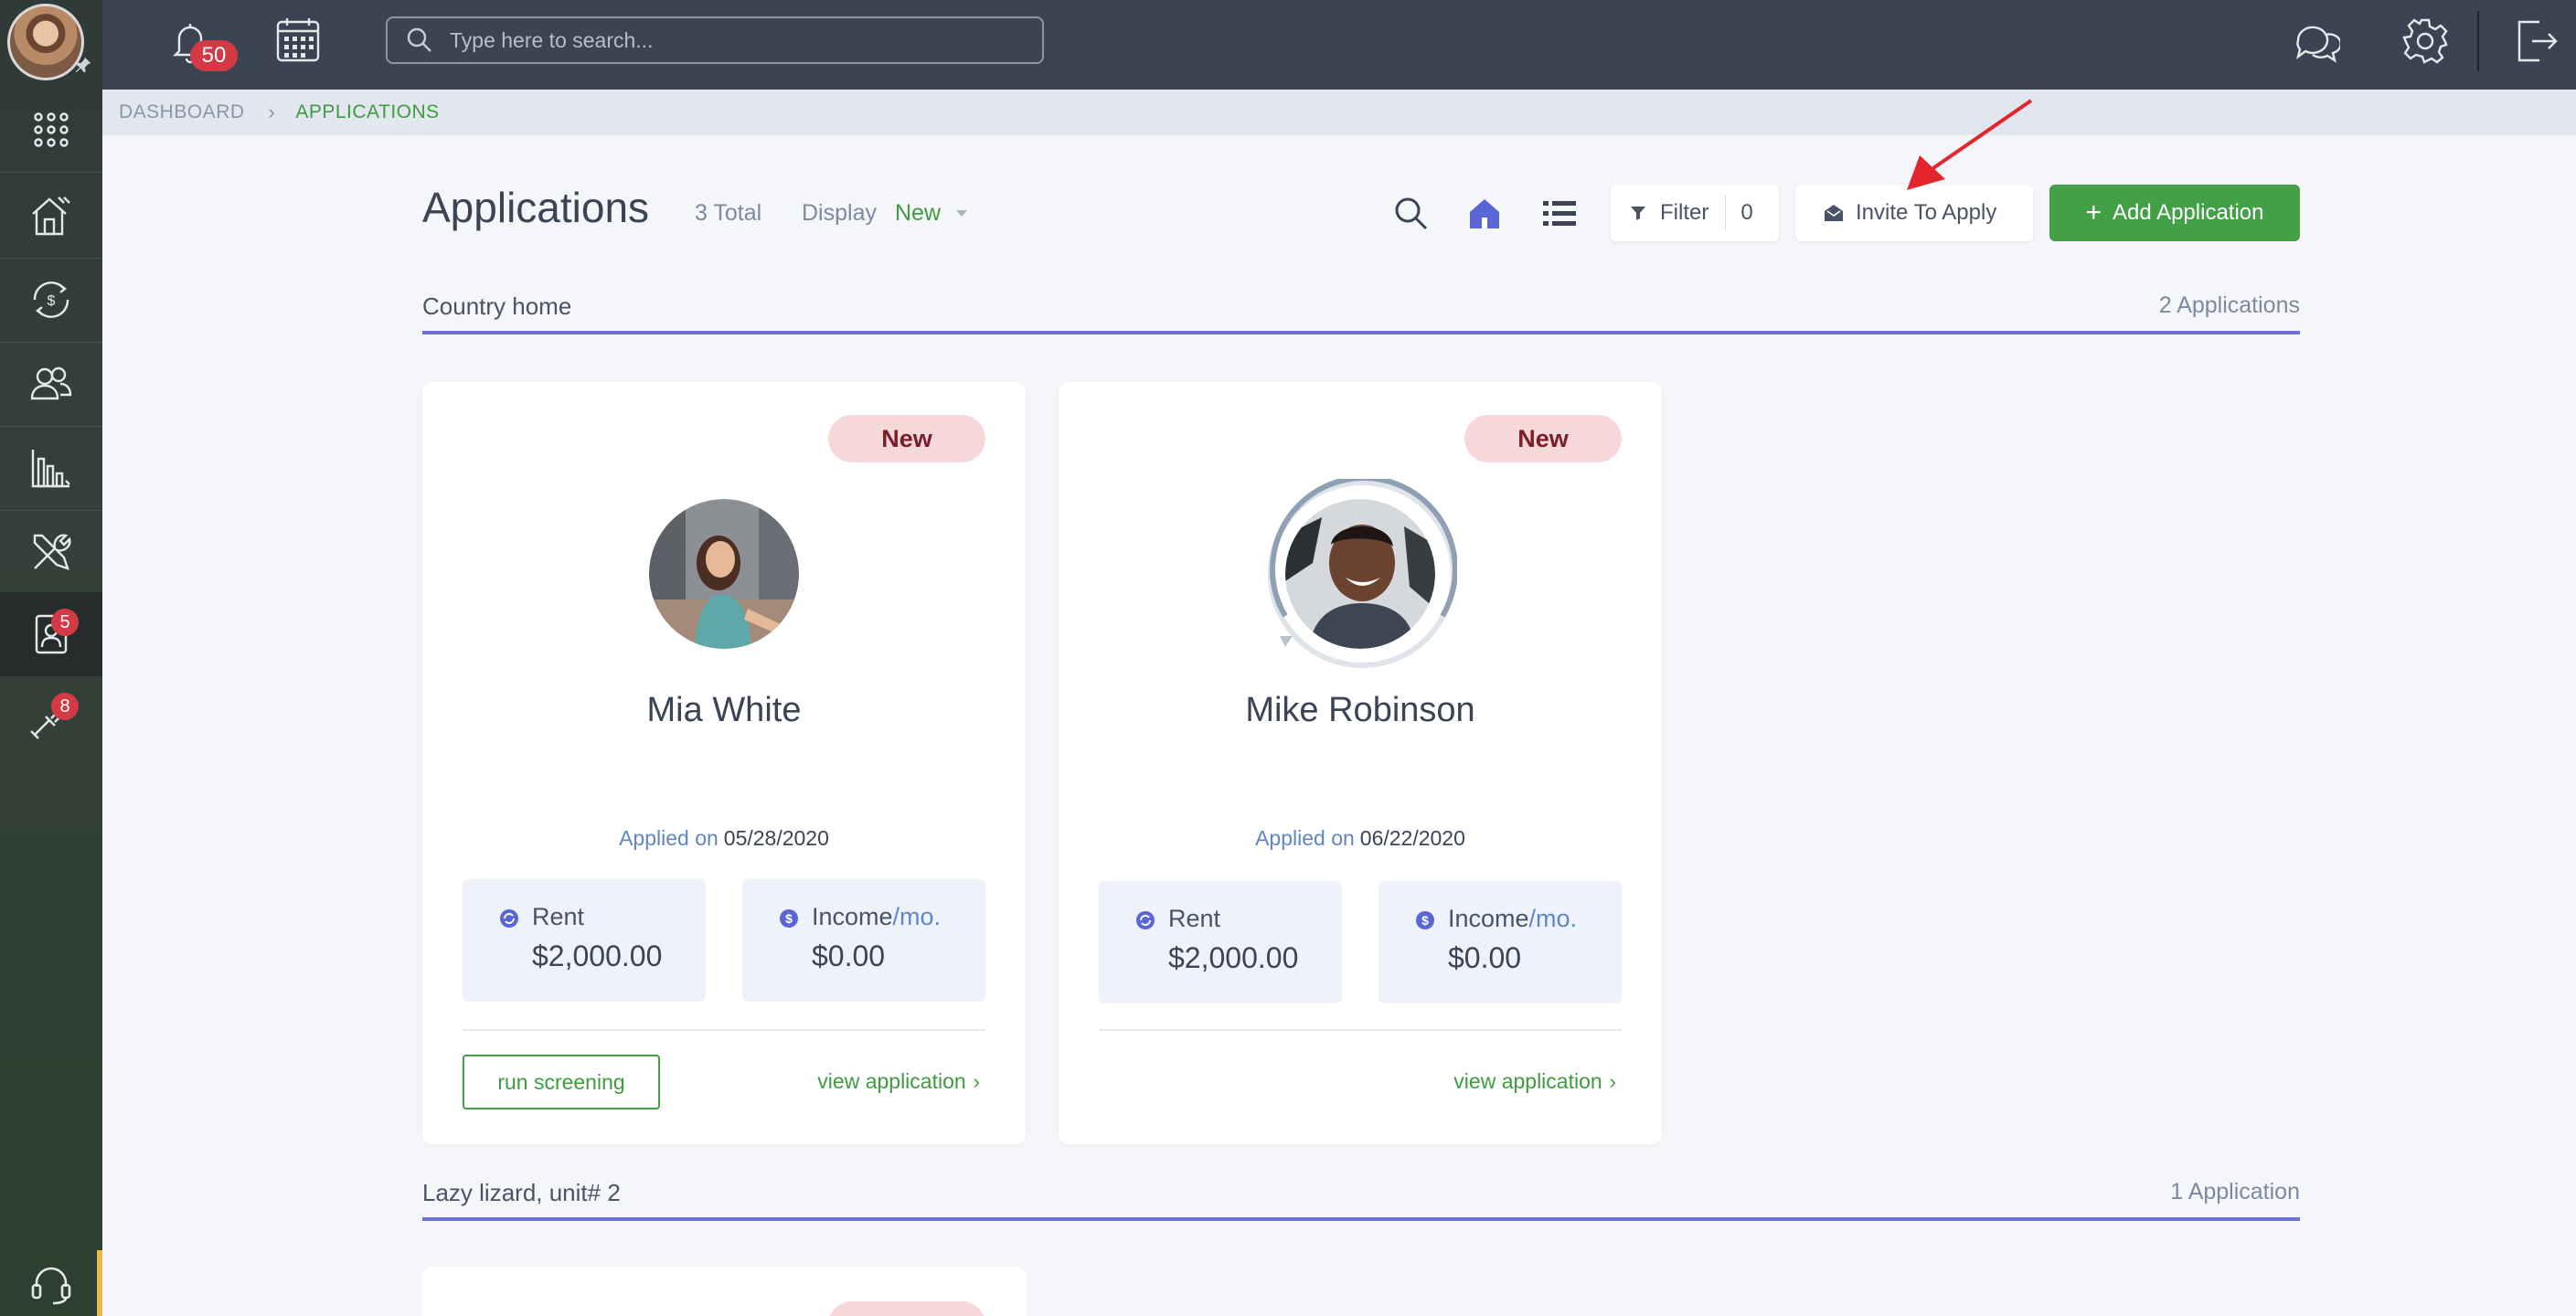 This screenshot has width=2576, height=1316. I want to click on group-name: Lazy lizard, unit# 2, so click(521, 1192).